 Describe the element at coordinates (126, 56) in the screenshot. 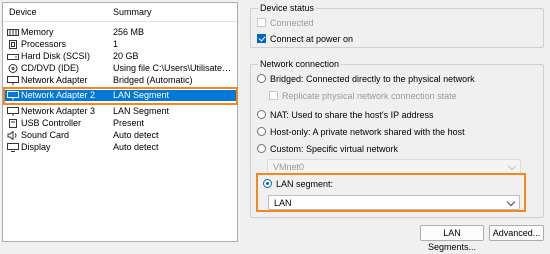

I see `device-summary: 20 GB` at that location.